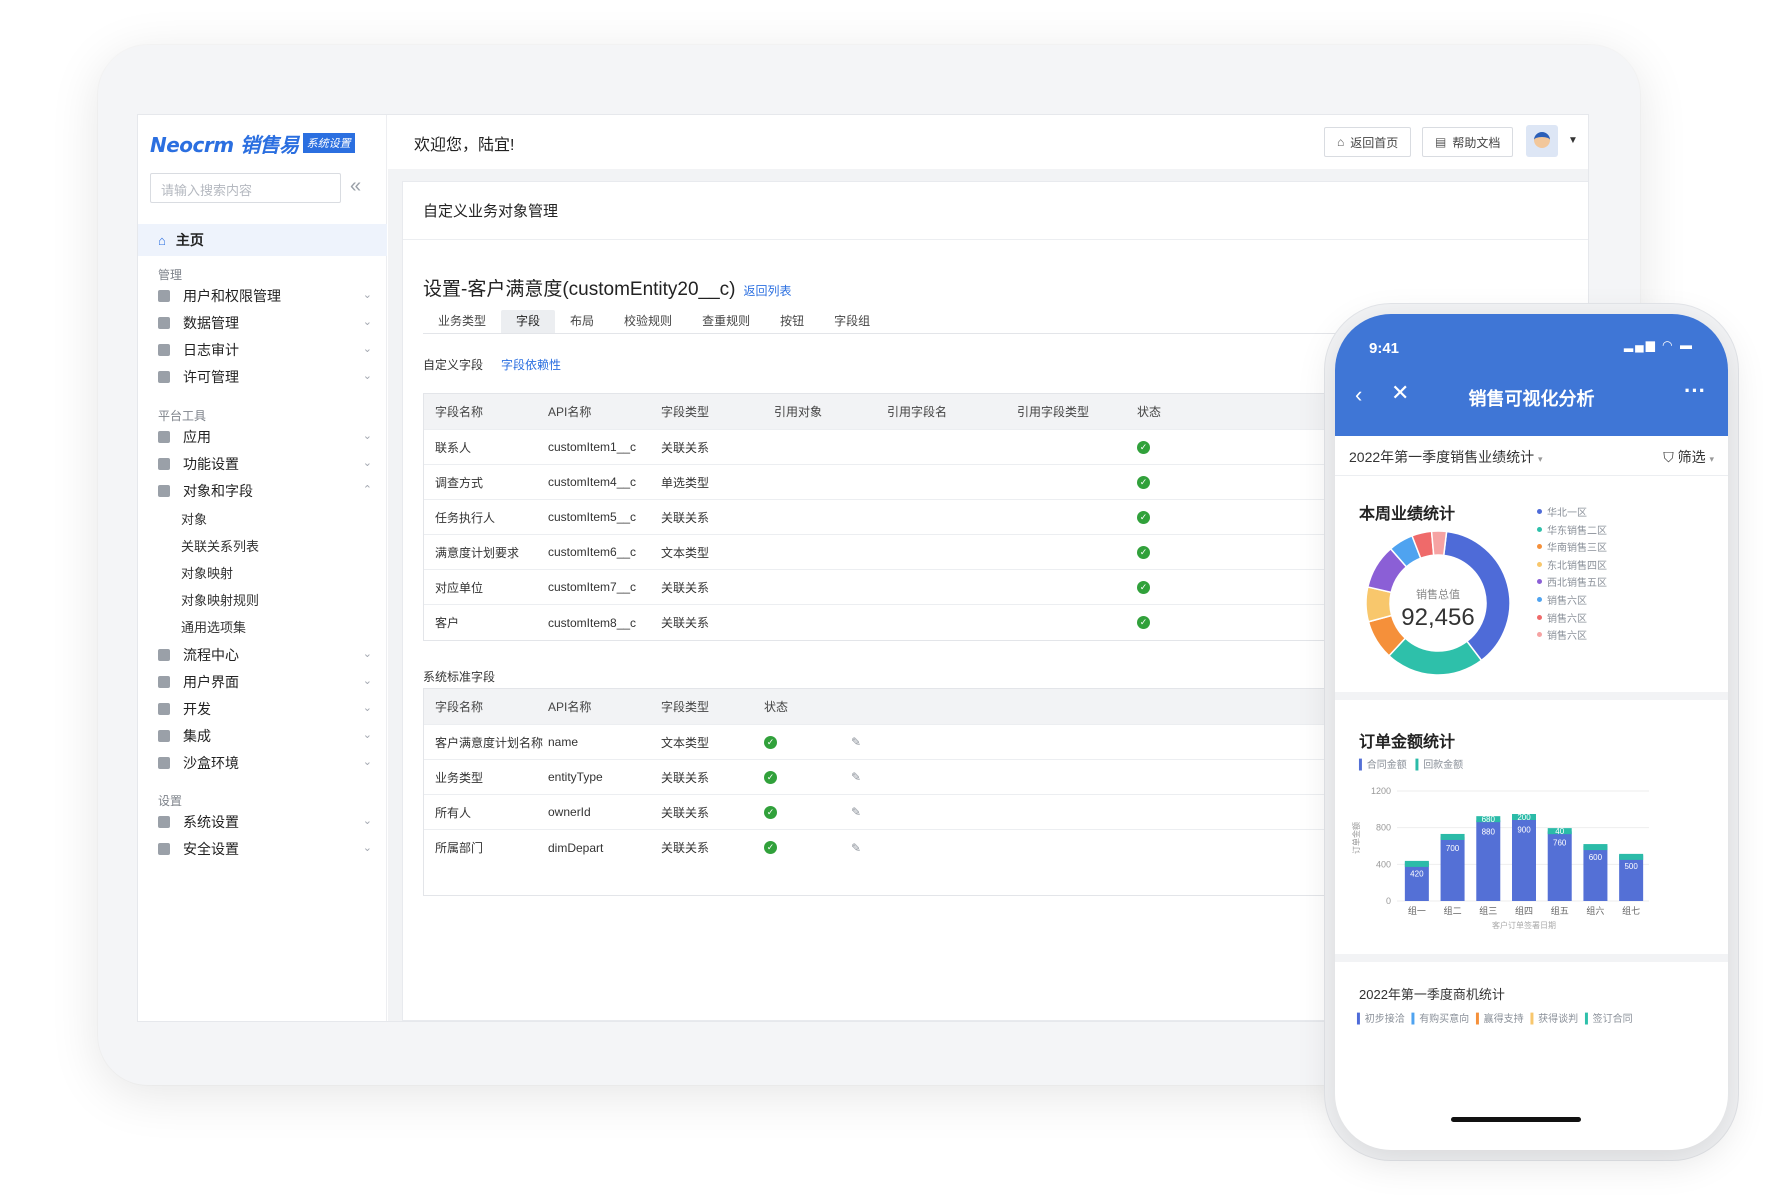  I want to click on x-tick-label: 组五, so click(1560, 910).